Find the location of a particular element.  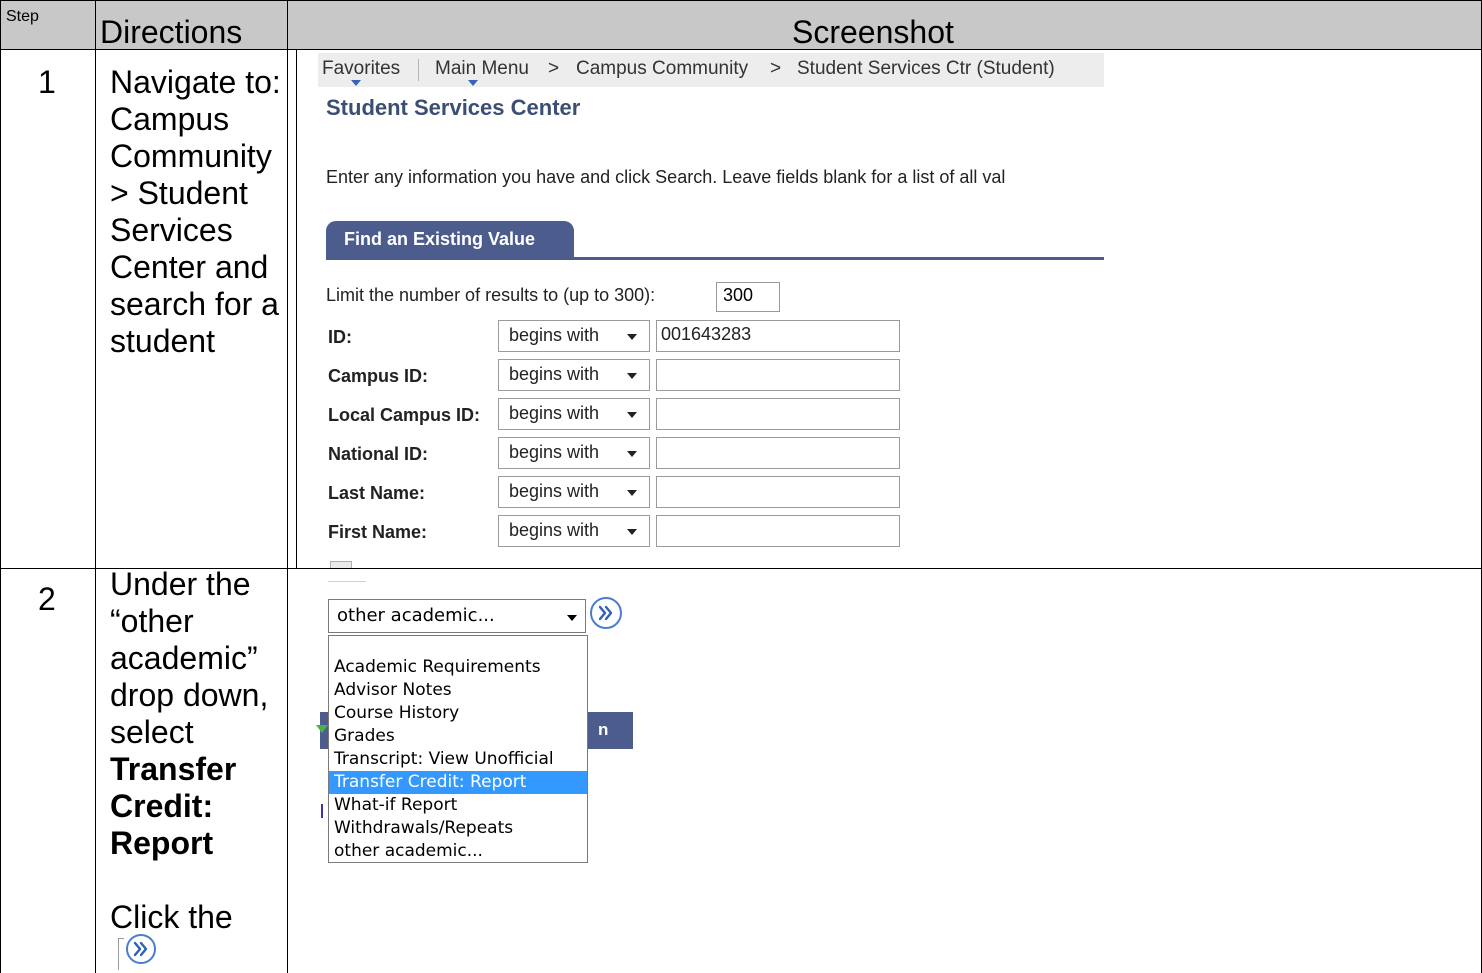

campus-id-input is located at coordinates (778, 375).